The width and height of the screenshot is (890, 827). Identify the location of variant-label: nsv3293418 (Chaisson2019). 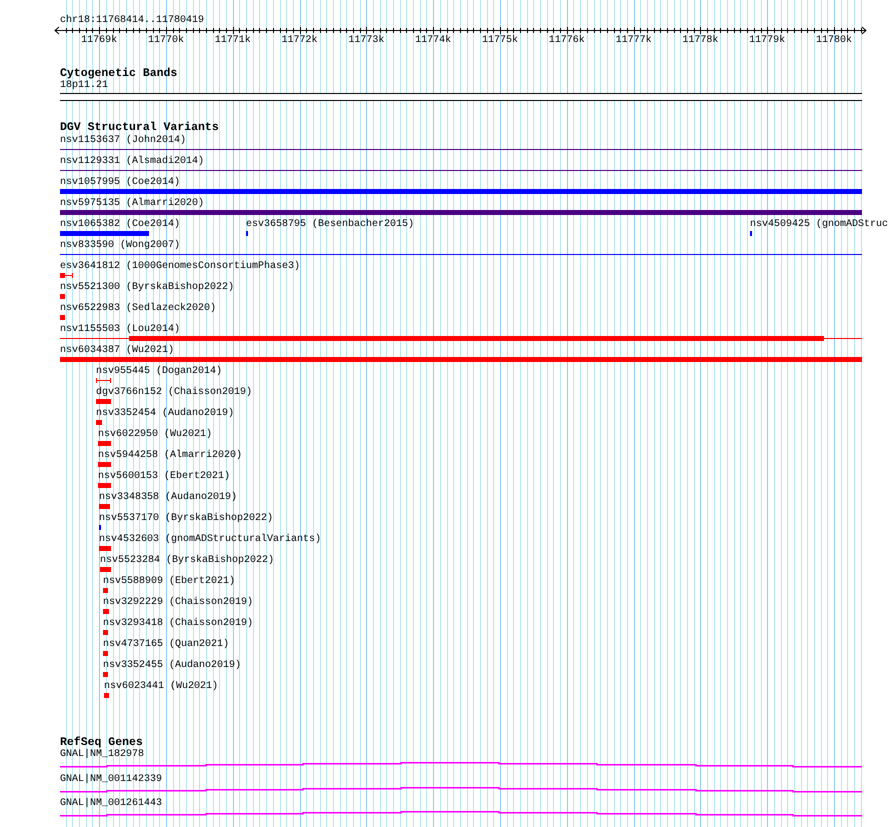
(178, 623).